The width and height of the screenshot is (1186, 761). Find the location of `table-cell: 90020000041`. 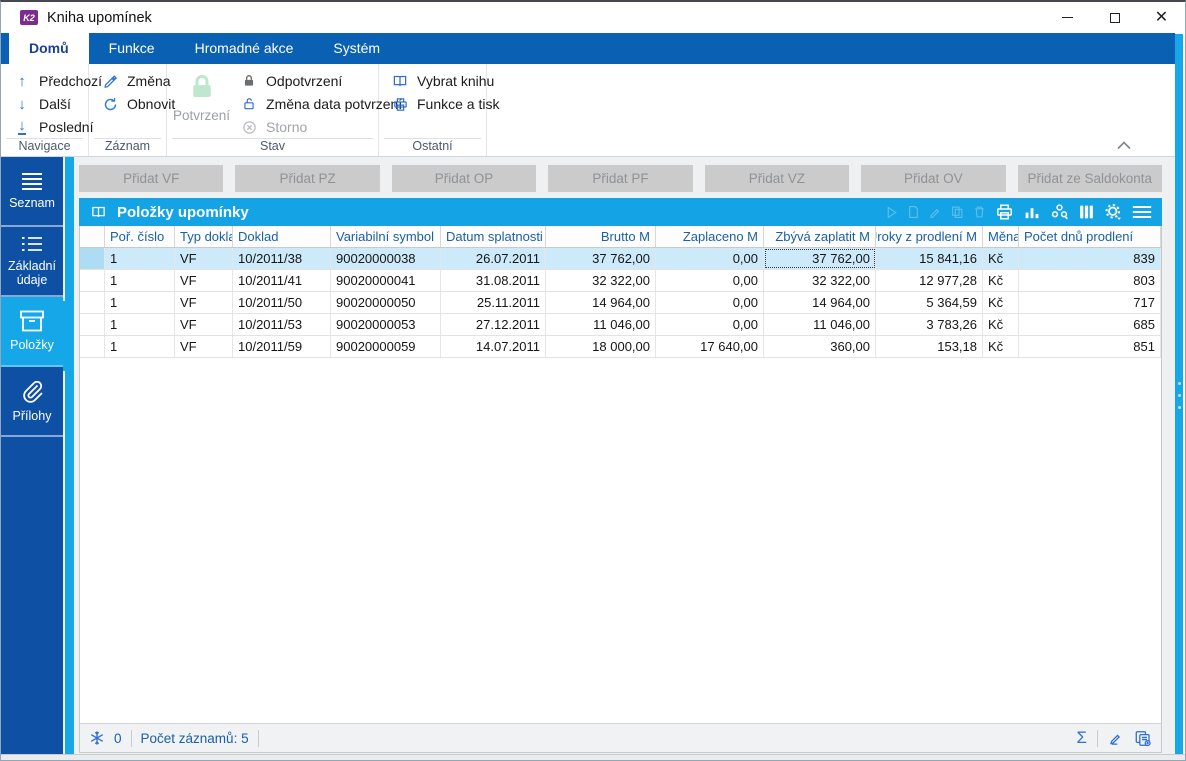

table-cell: 90020000041 is located at coordinates (386, 280).